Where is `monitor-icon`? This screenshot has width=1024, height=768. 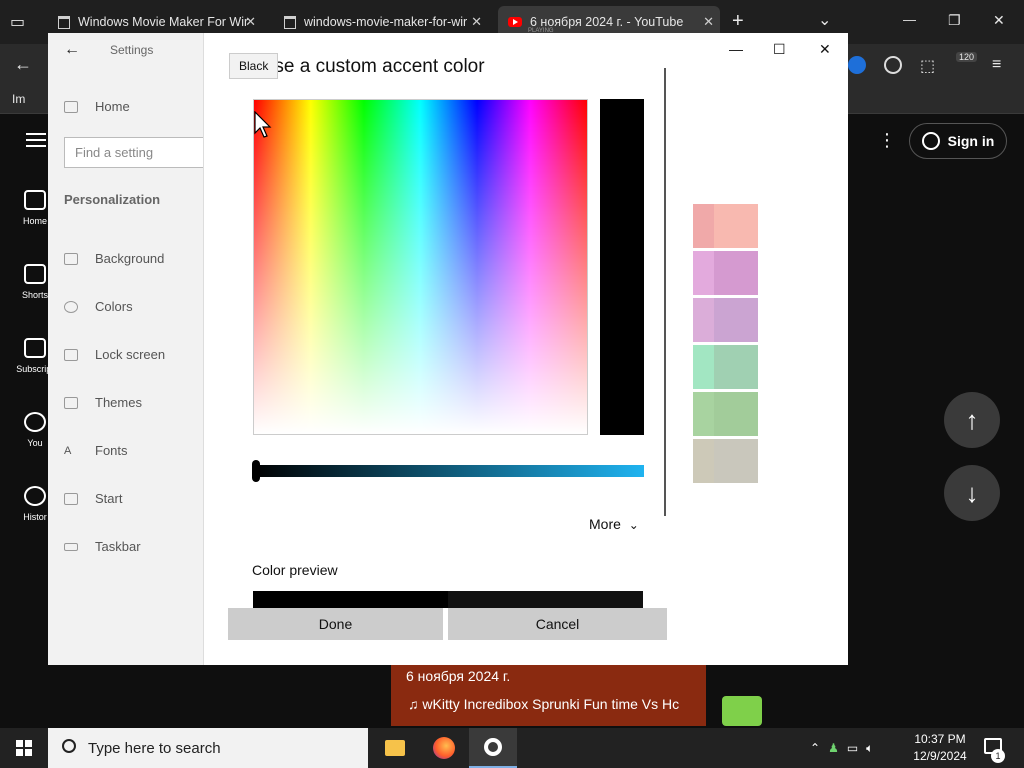 monitor-icon is located at coordinates (71, 354).